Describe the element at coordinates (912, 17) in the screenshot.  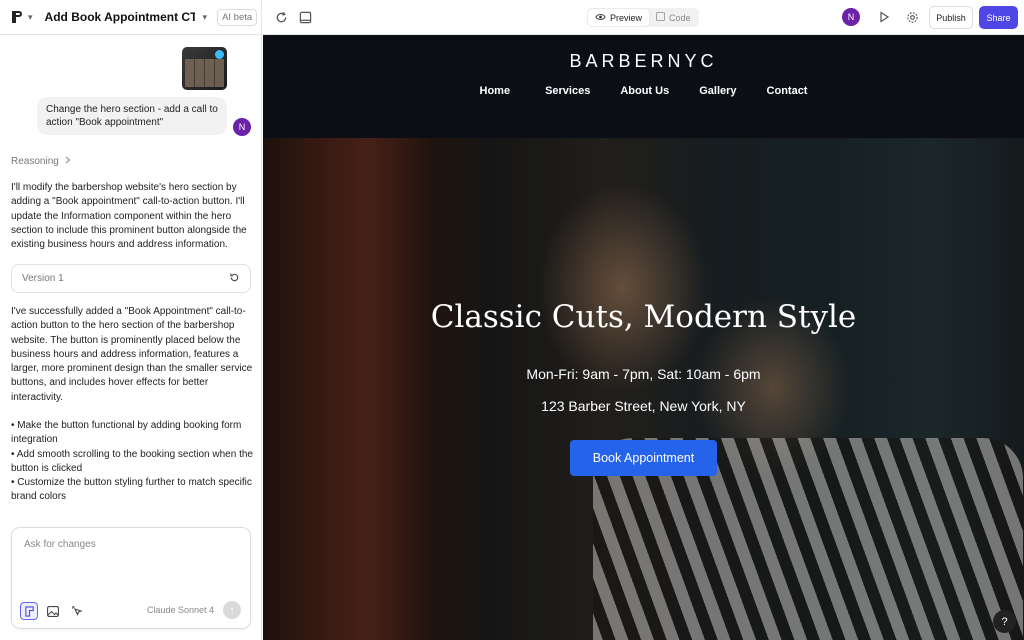
I see `gear-icon` at that location.